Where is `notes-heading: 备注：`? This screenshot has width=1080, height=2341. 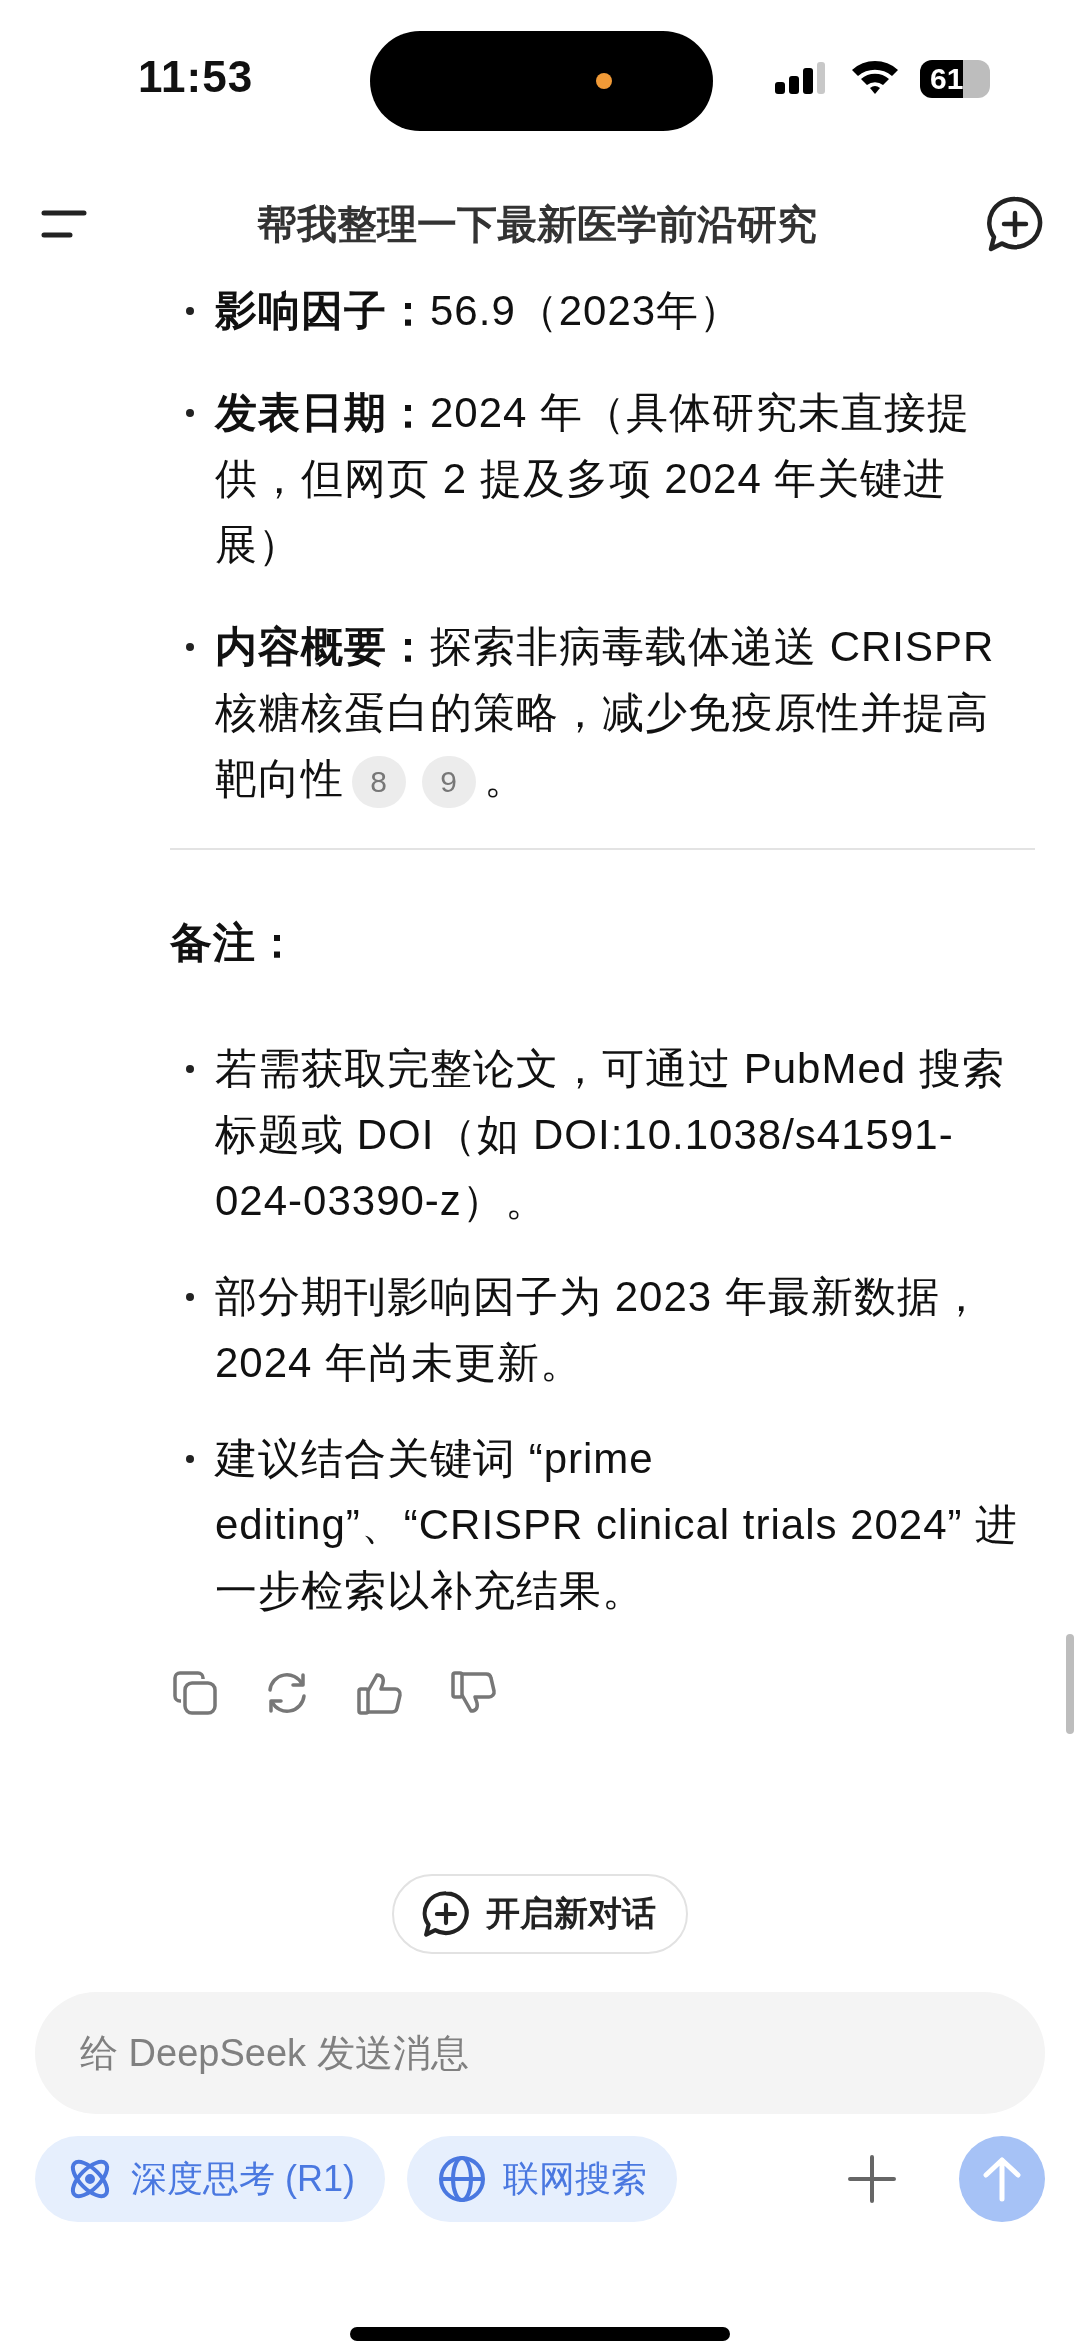 notes-heading: 备注： is located at coordinates (235, 943).